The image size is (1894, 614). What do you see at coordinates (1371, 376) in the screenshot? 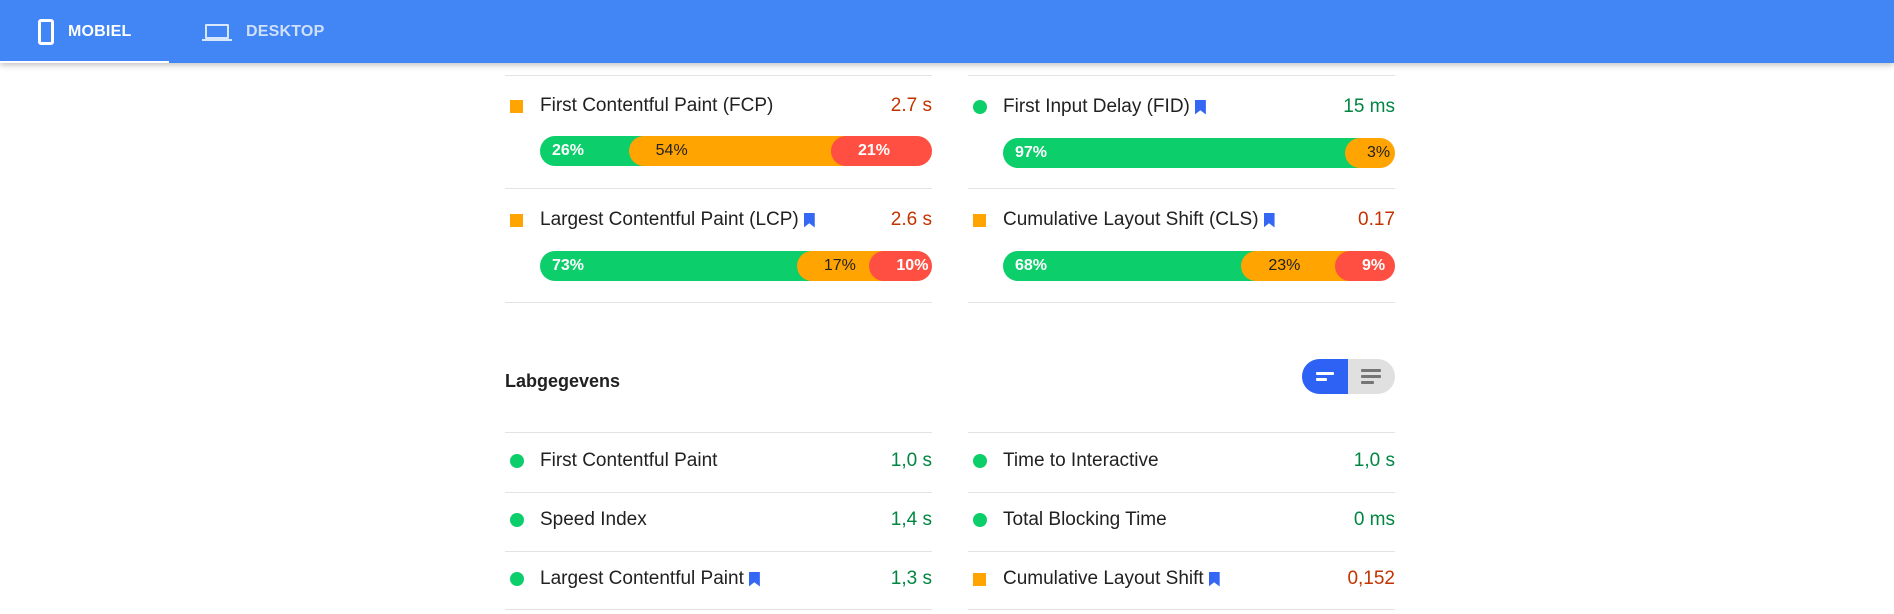
I see `description-view-button` at bounding box center [1371, 376].